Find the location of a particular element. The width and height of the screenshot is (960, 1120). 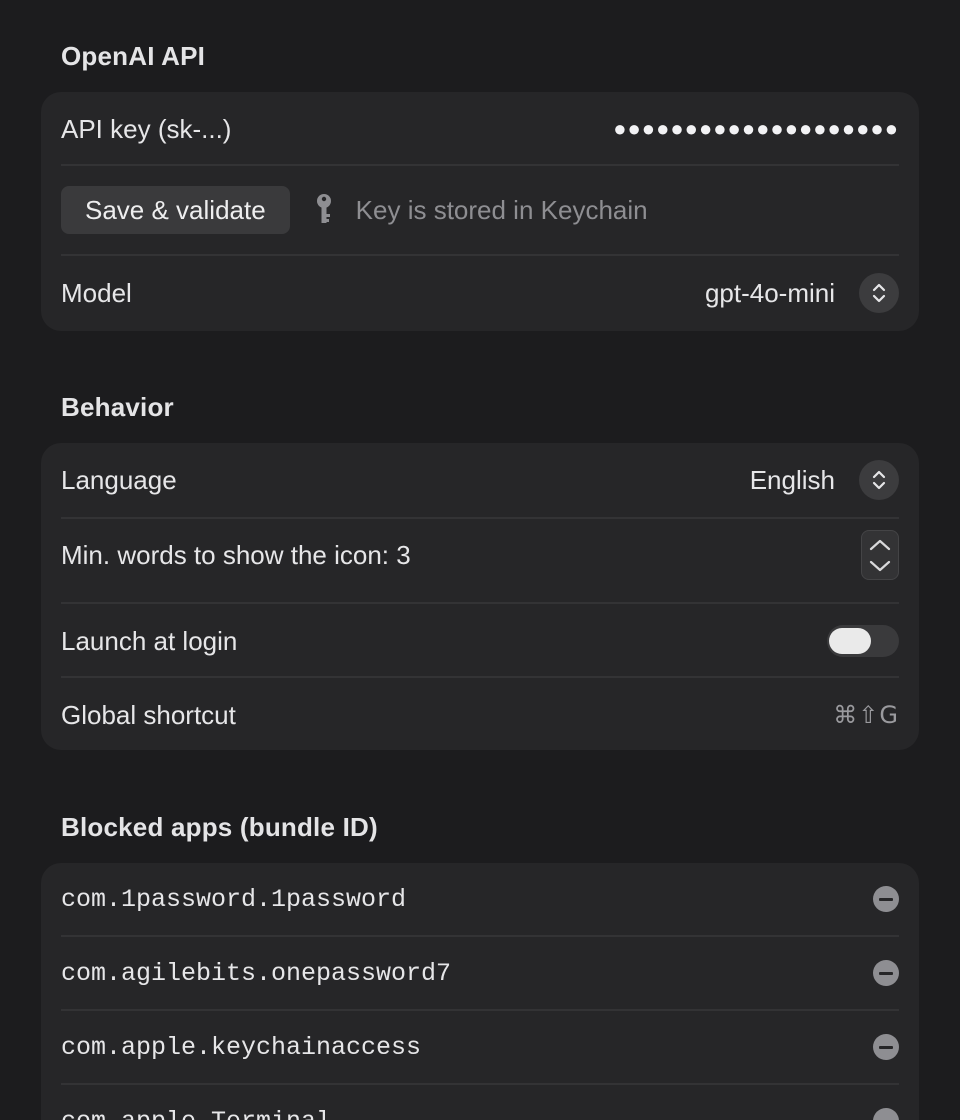

language-label: Language is located at coordinates (119, 479).